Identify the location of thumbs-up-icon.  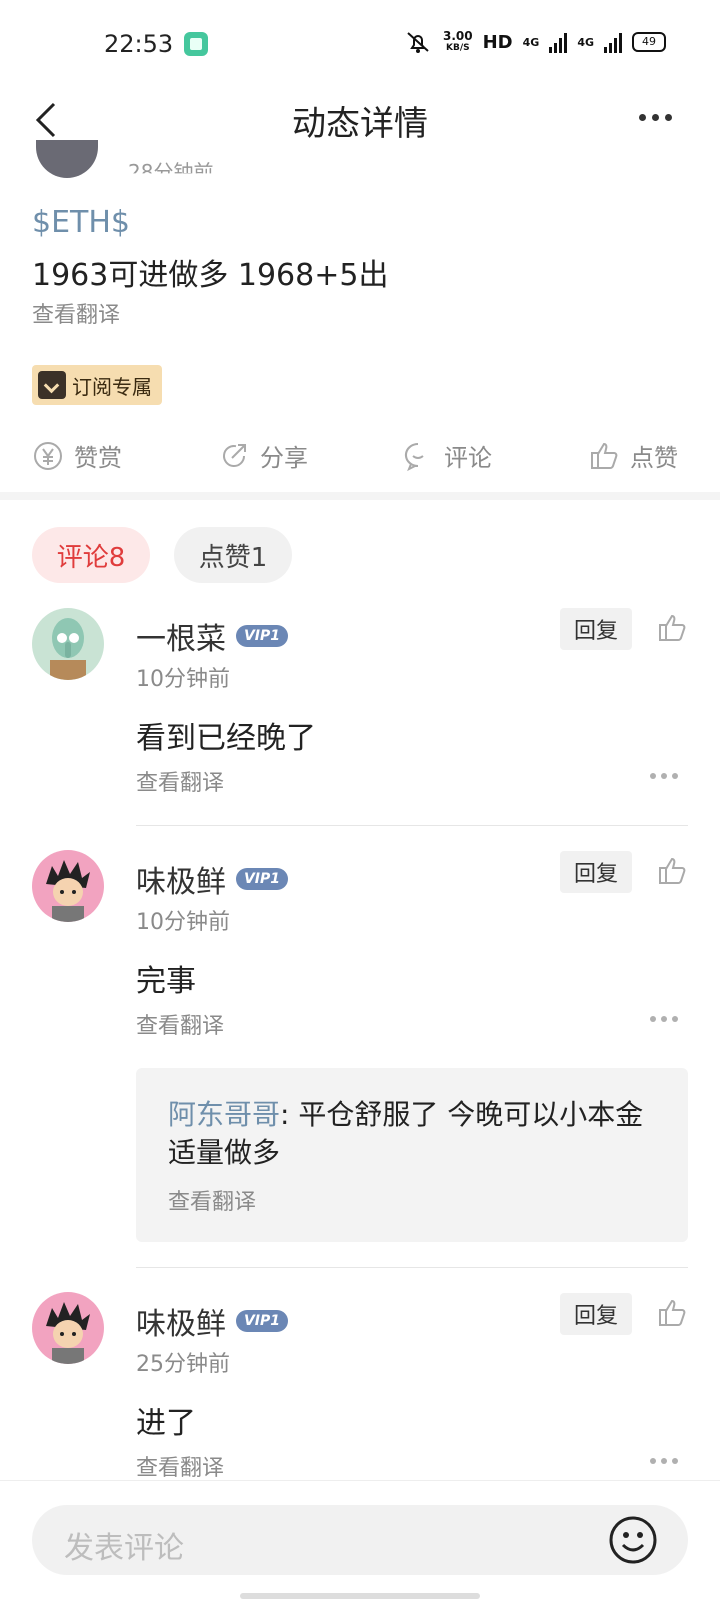
(604, 455).